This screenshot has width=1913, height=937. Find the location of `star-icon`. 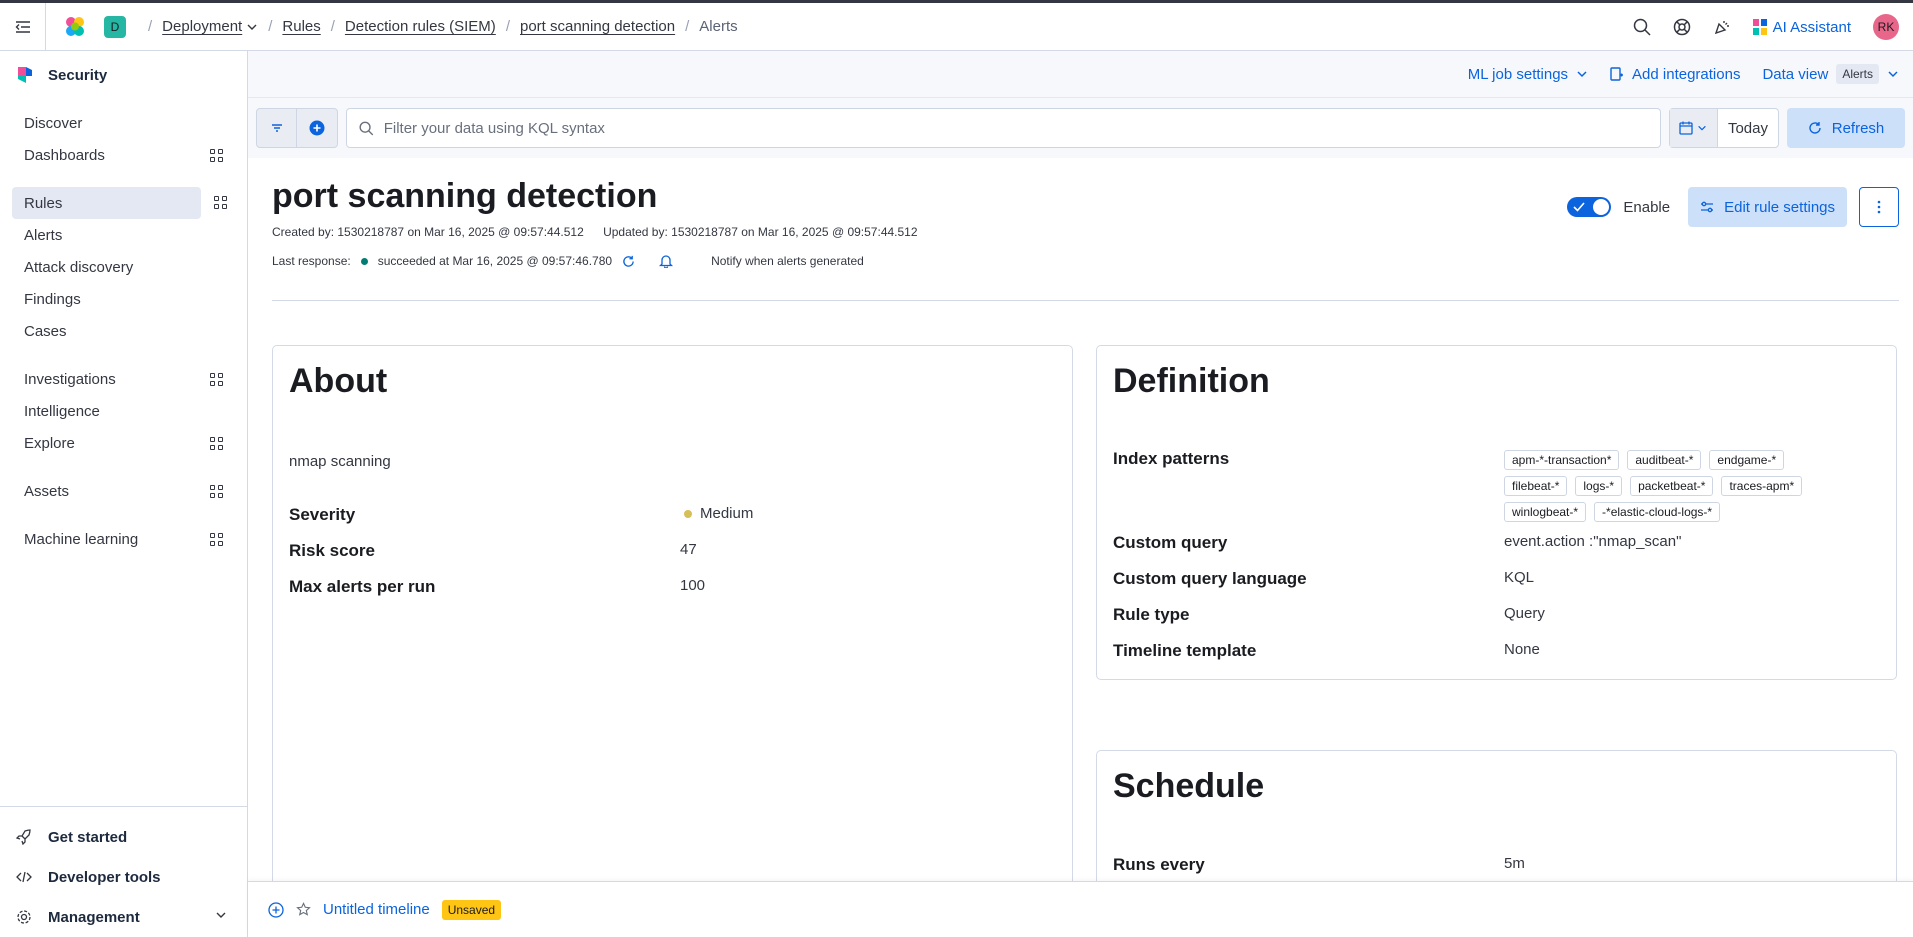

star-icon is located at coordinates (303, 909).